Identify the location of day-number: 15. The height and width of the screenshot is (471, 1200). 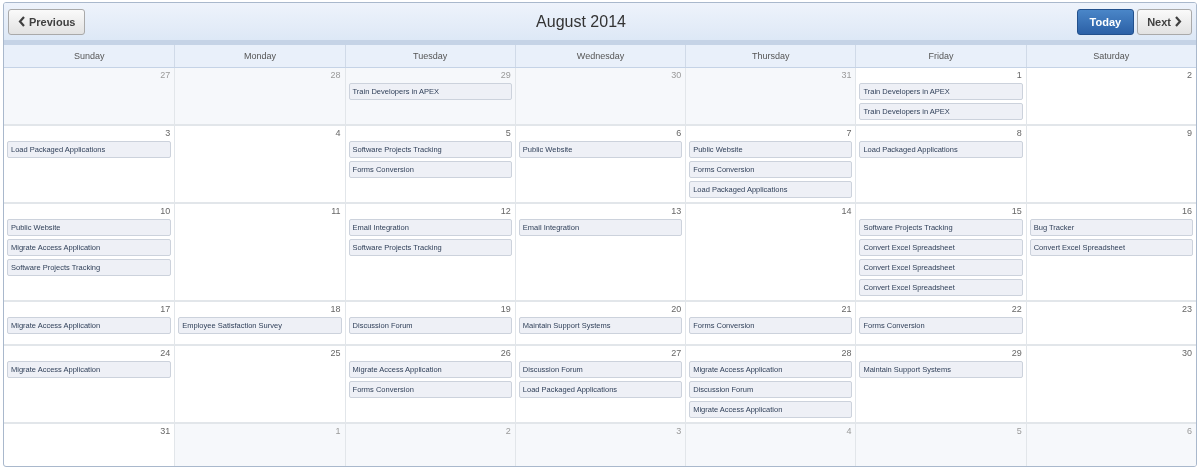
(1017, 211).